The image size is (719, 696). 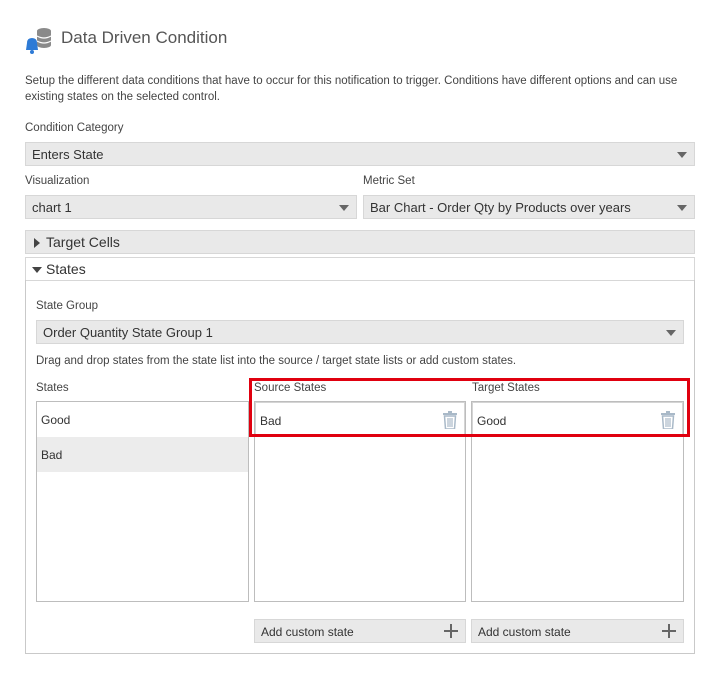 I want to click on expand-arrow-icon, so click(x=37, y=243).